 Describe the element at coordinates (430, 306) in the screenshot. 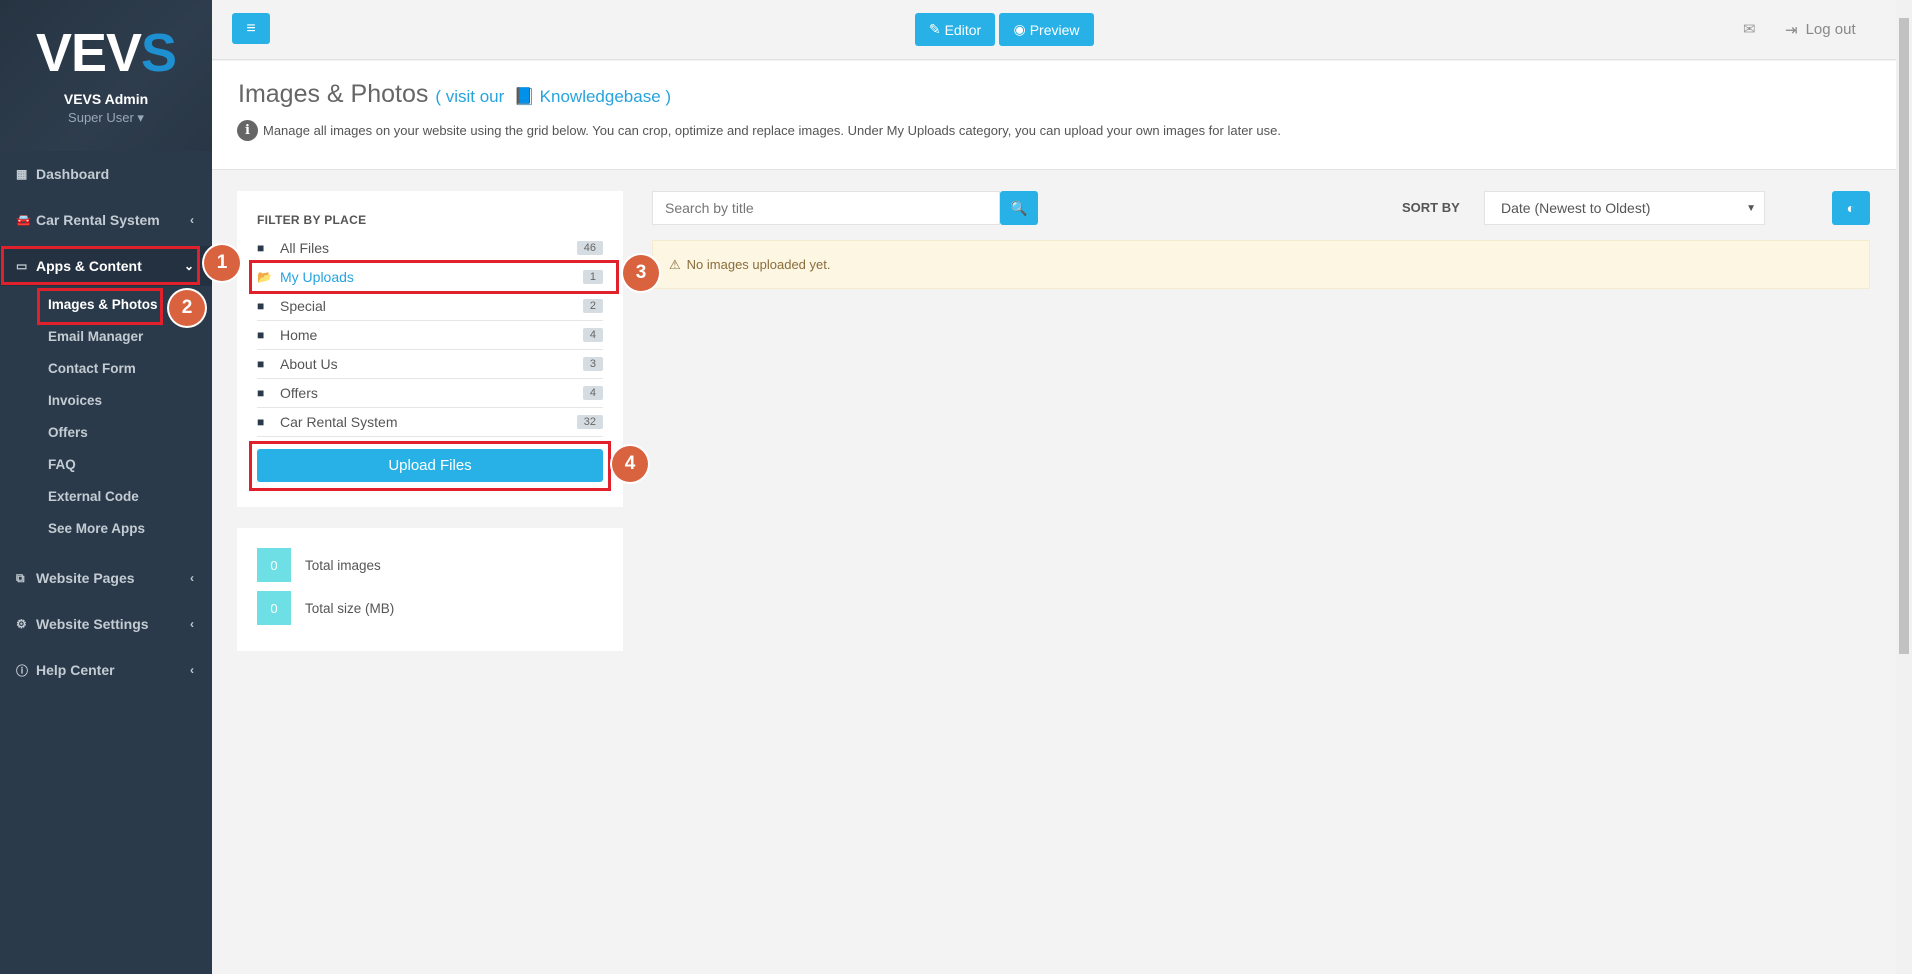

I see `filter-item: ■ Special 2` at that location.